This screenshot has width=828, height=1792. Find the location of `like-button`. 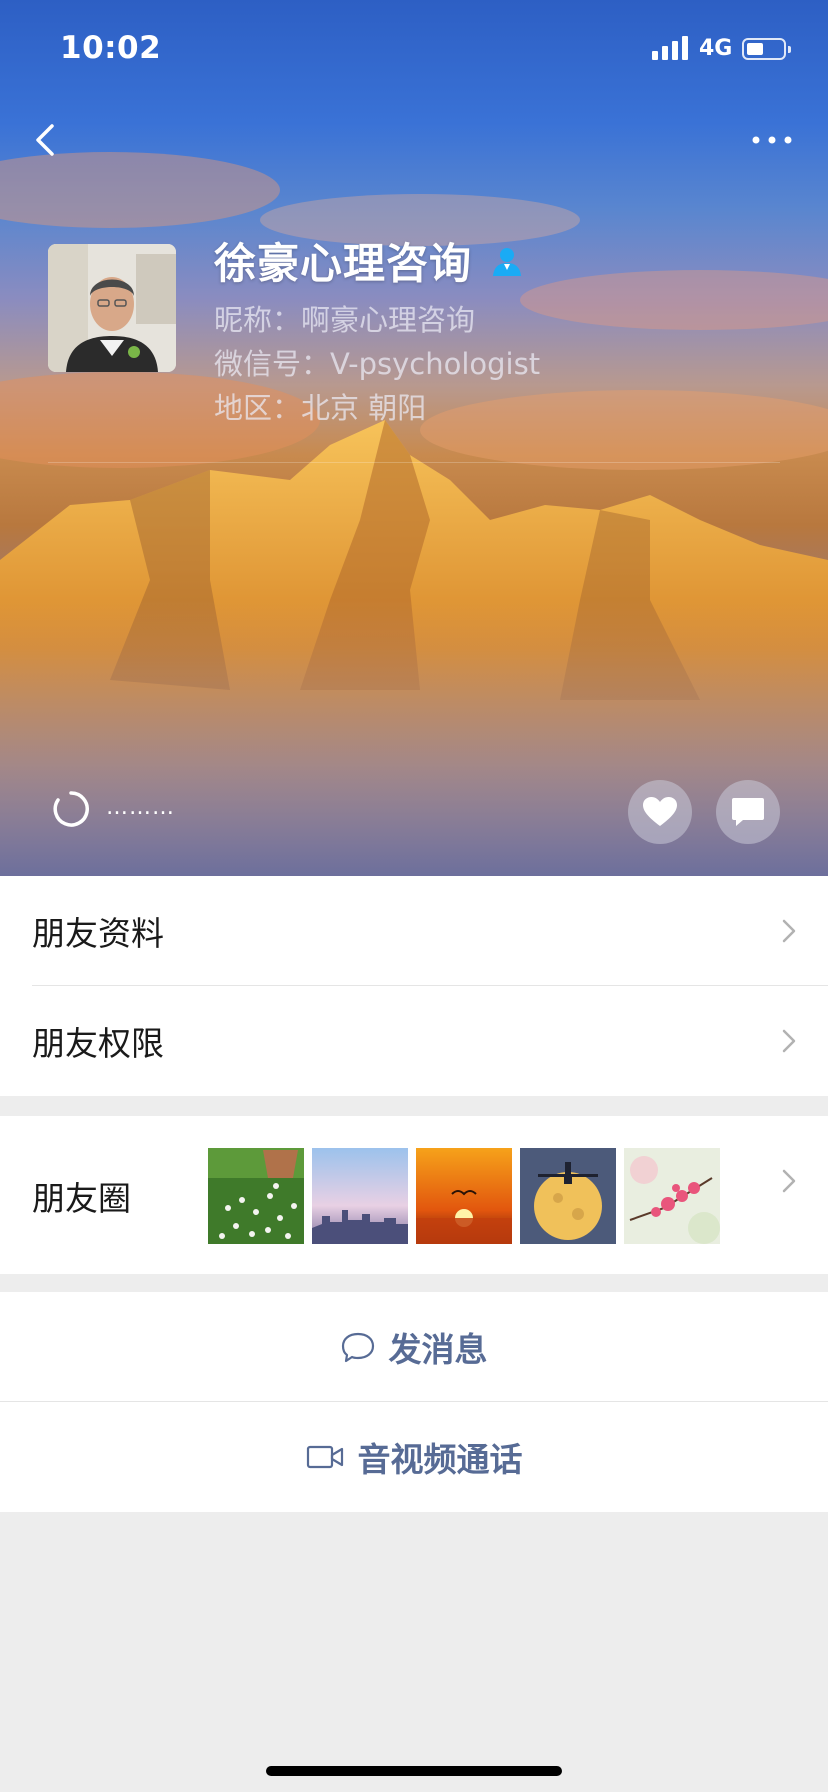

like-button is located at coordinates (660, 812).